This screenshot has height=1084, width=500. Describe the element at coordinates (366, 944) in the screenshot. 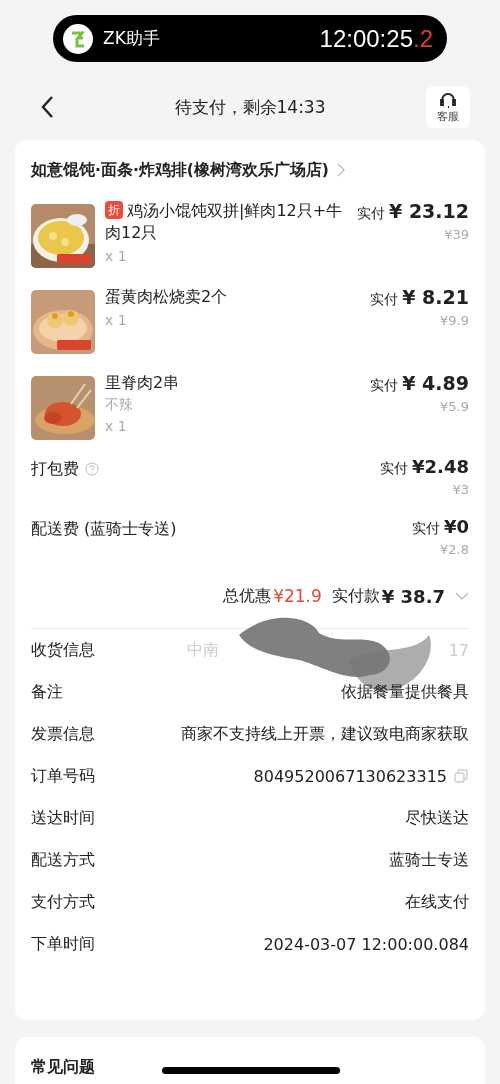

I see `info-value: 2024-03-07 12:00:00.084` at that location.